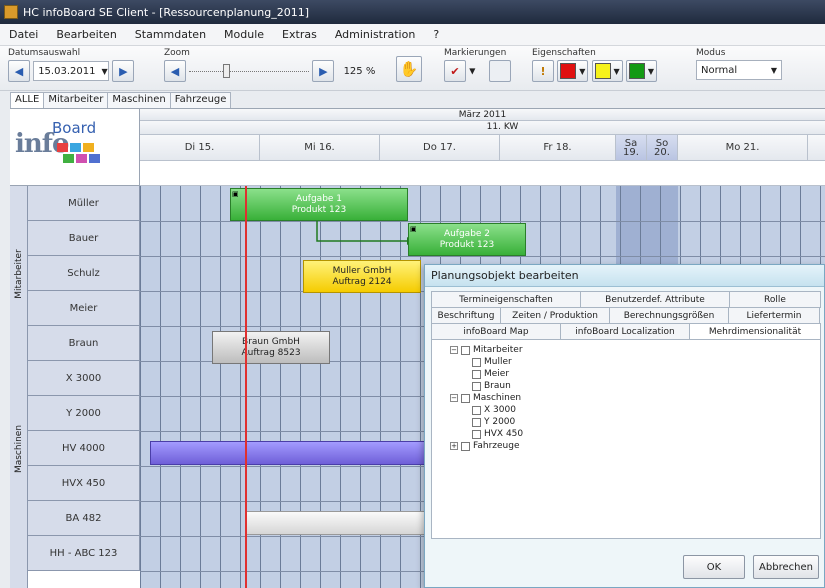 This screenshot has width=825, height=588. I want to click on tree-node: X 3000, so click(486, 410).